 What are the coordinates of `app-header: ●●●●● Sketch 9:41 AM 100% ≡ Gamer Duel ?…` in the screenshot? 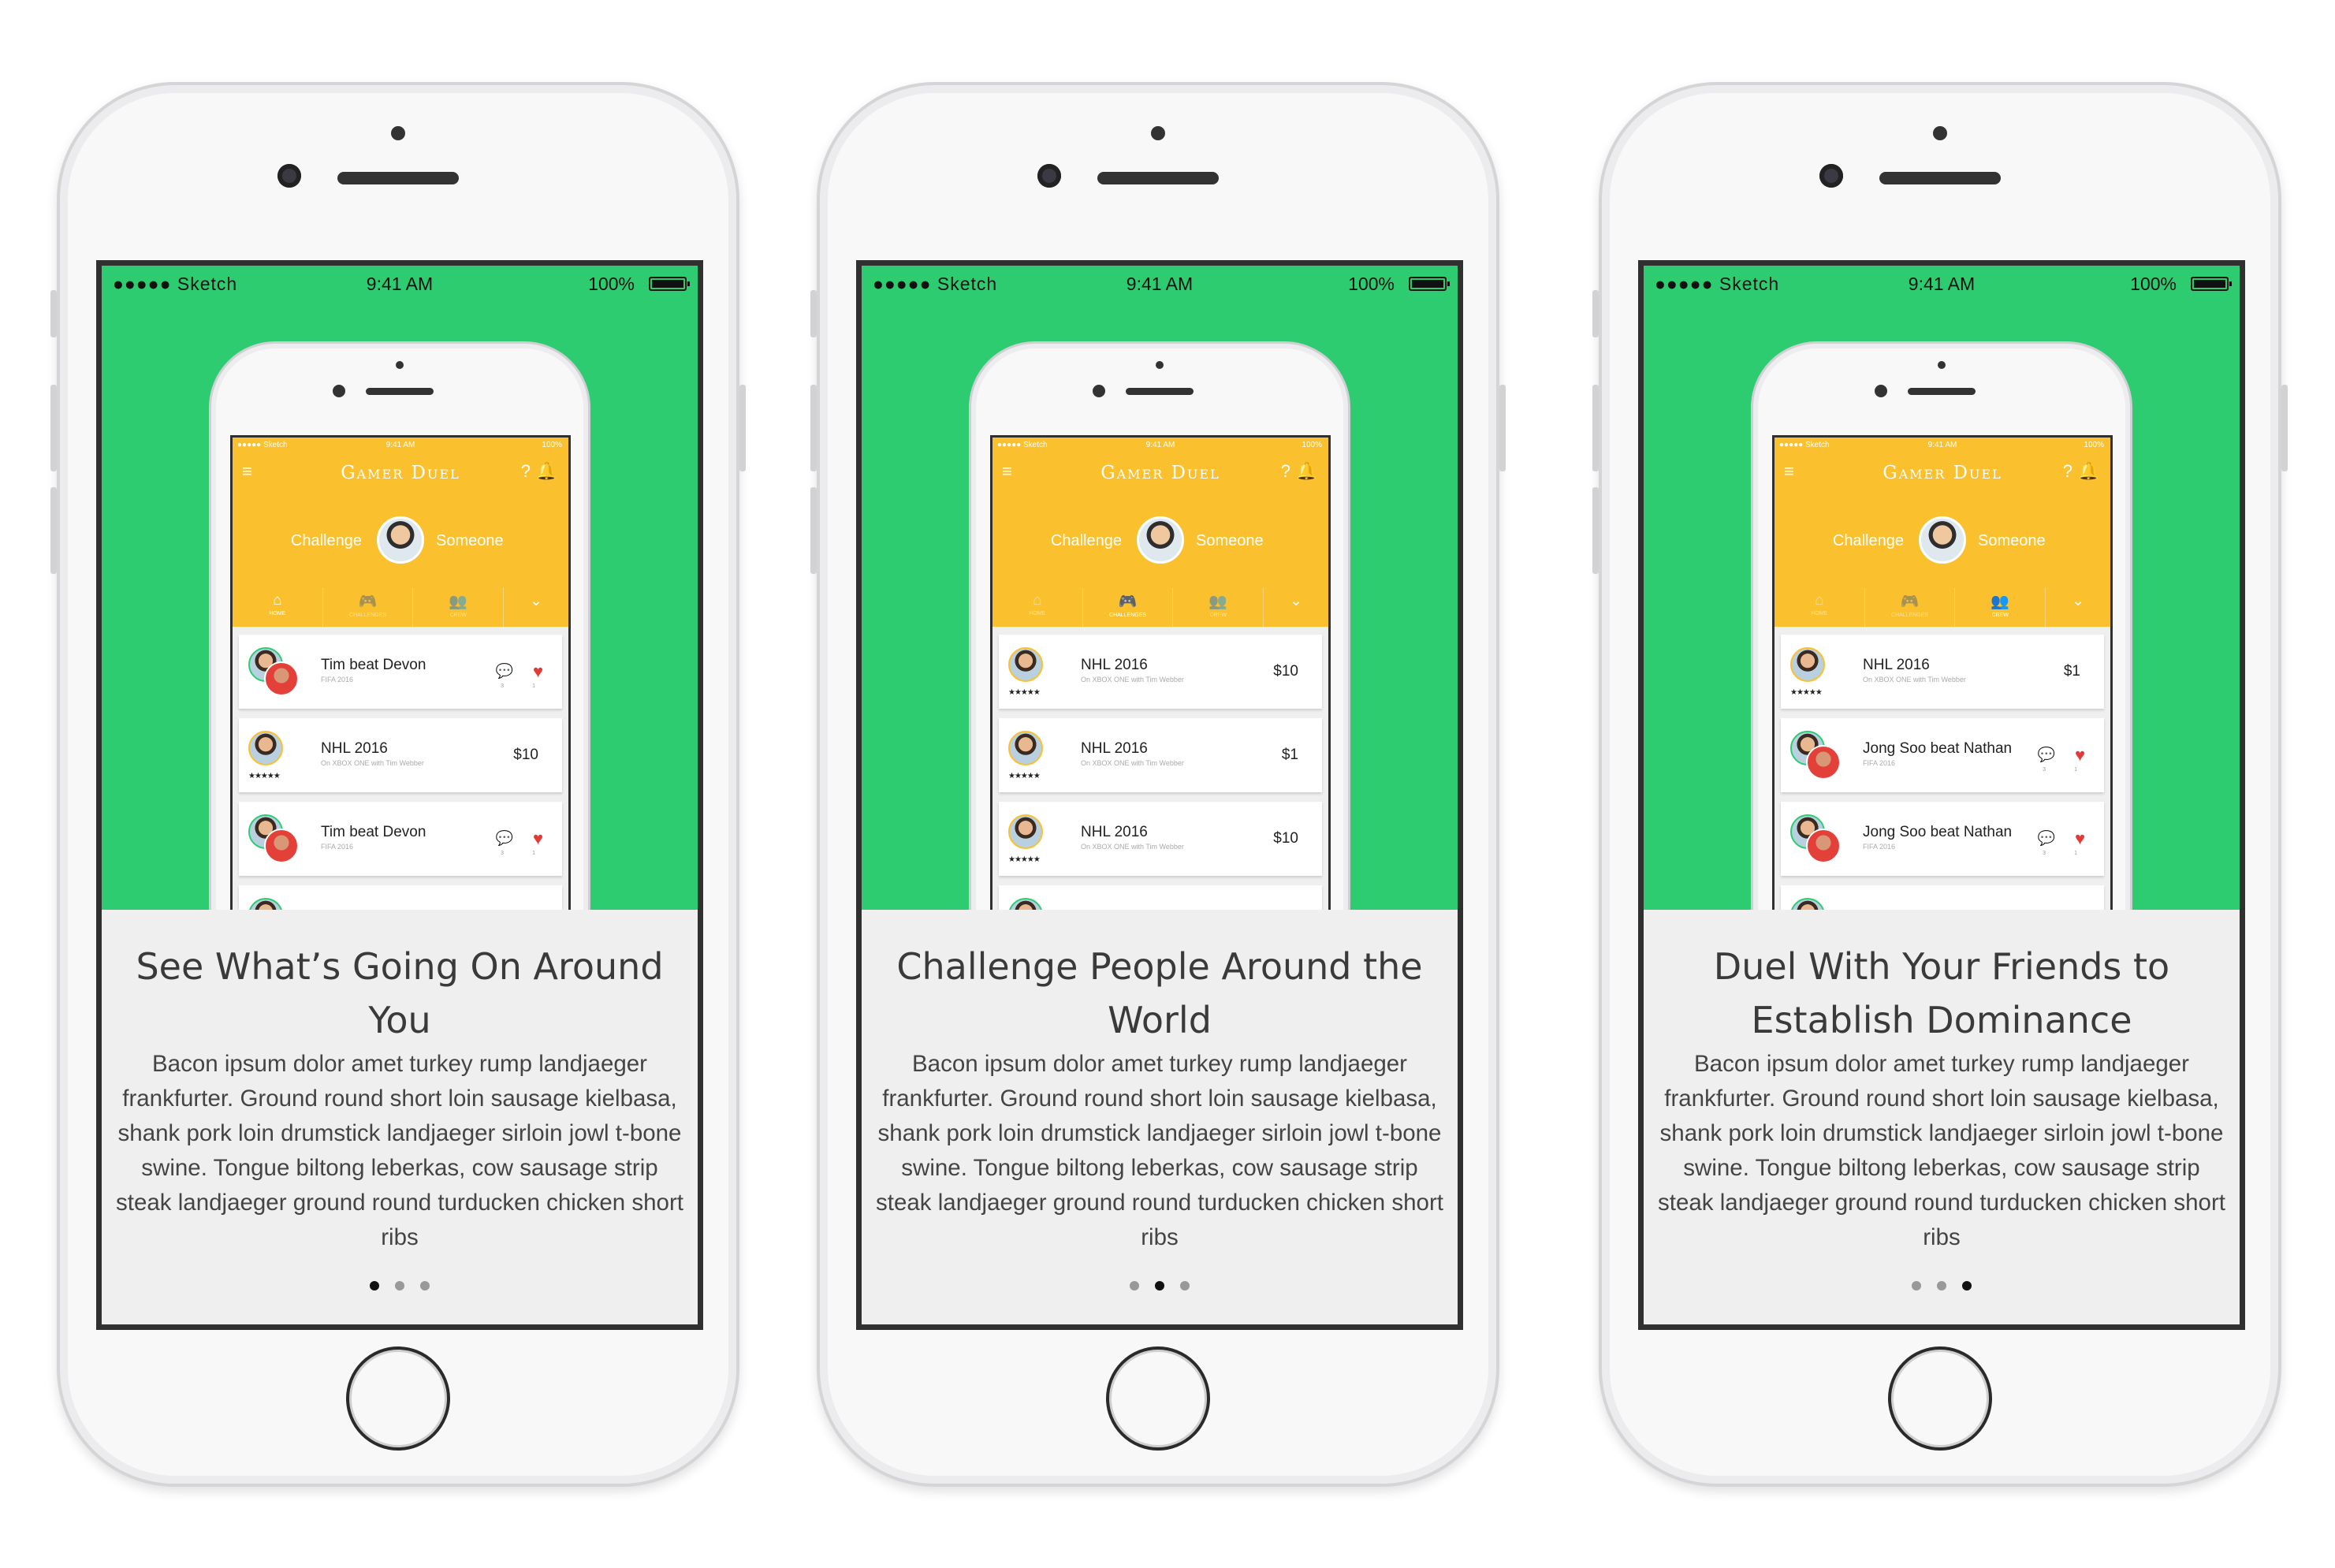 It's located at (1160, 532).